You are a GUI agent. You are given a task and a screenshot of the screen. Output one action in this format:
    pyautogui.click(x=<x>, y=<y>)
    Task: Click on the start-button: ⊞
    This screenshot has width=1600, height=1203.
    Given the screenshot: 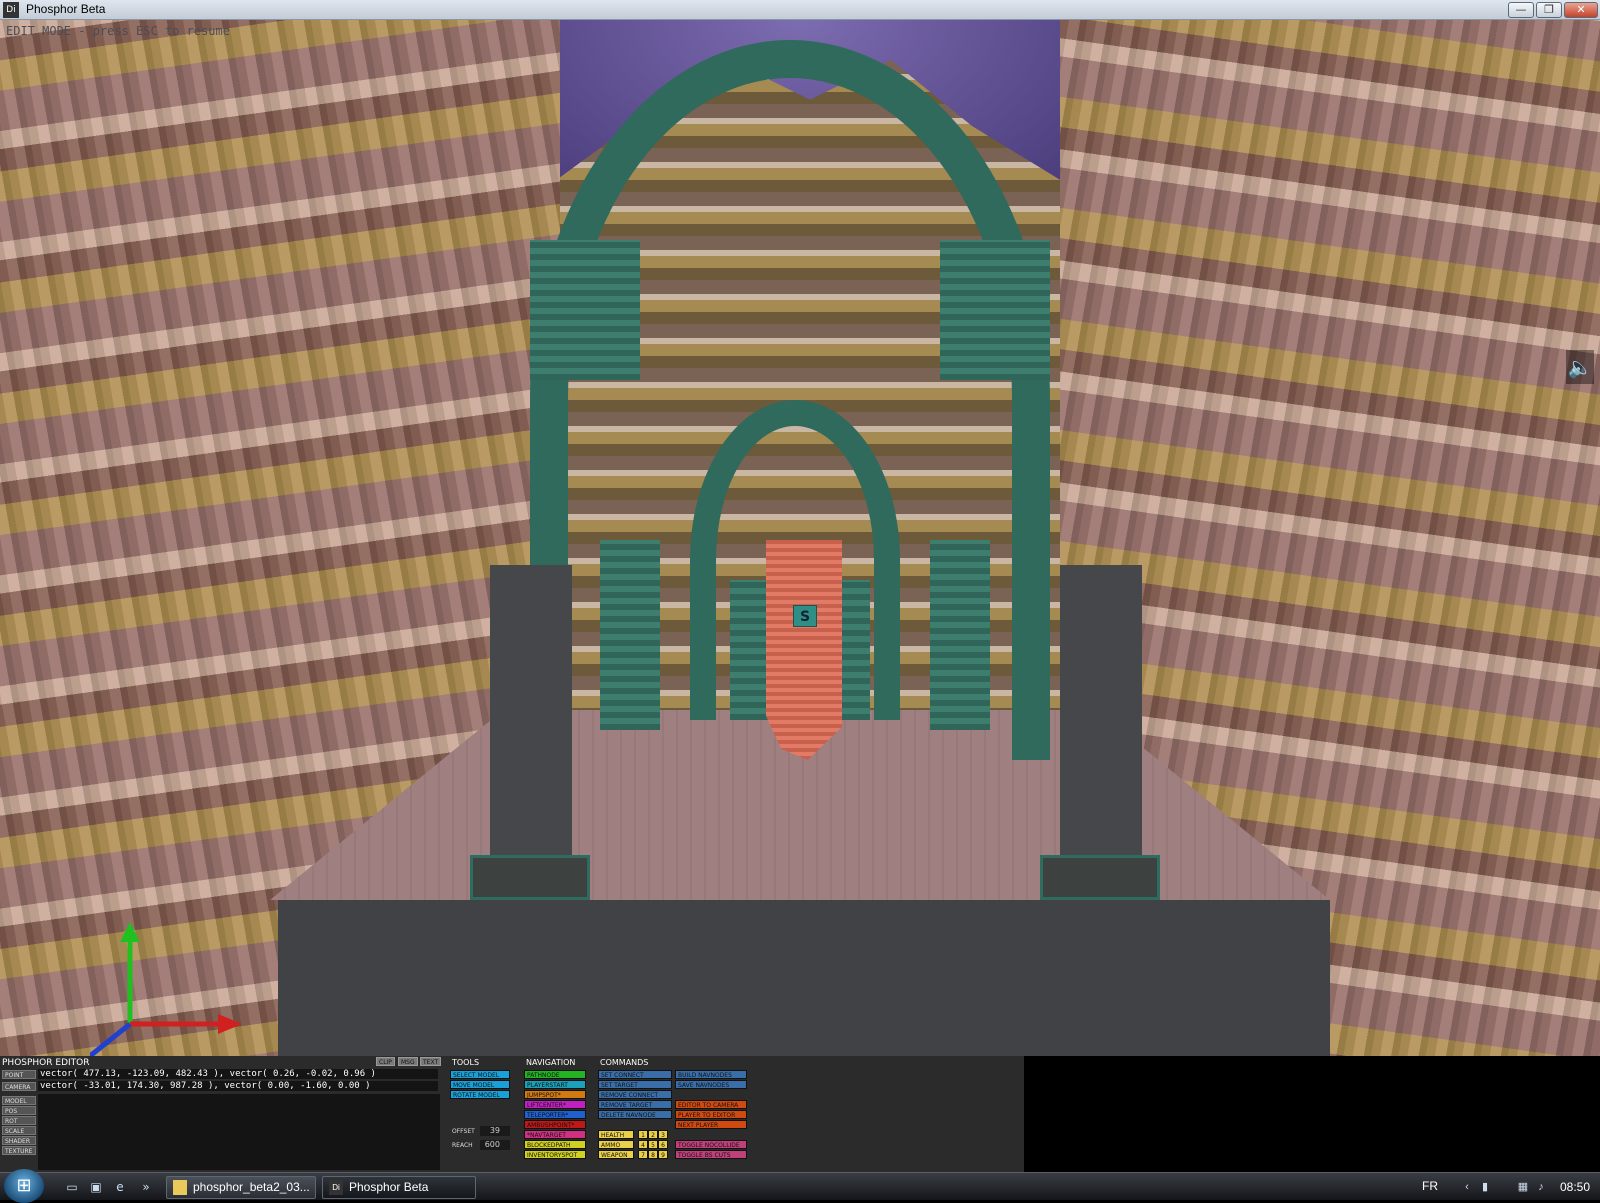 What is the action you would take?
    pyautogui.click(x=24, y=1186)
    